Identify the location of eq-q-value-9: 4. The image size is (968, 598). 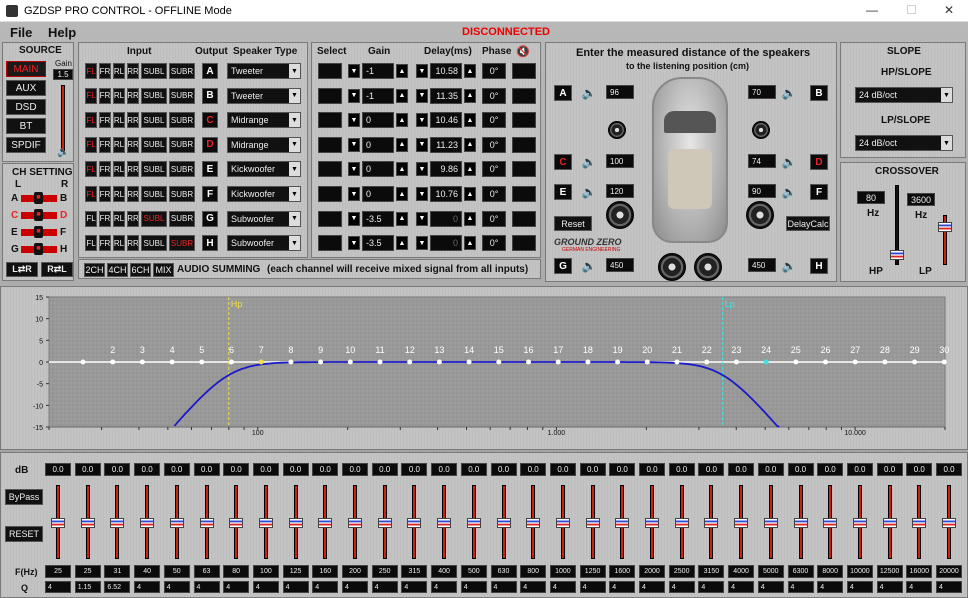
(295, 587).